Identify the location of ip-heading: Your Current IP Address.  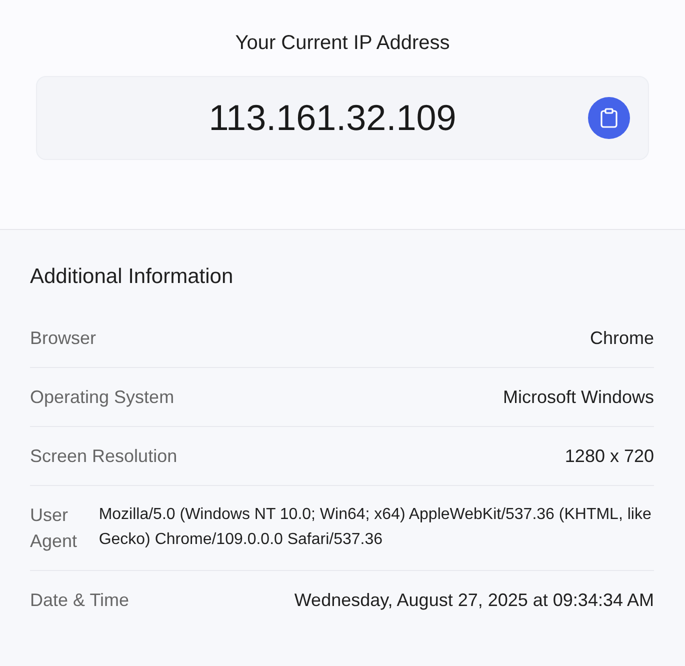
(342, 43).